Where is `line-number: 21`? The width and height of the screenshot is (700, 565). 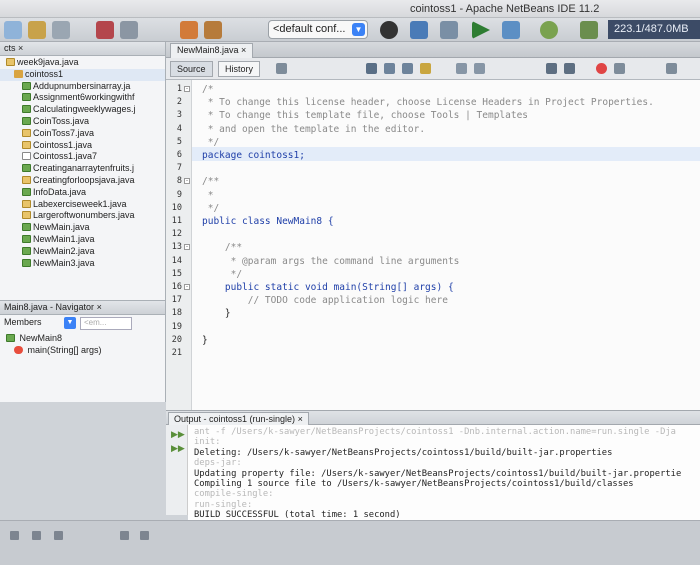
line-number: 21 is located at coordinates (176, 353).